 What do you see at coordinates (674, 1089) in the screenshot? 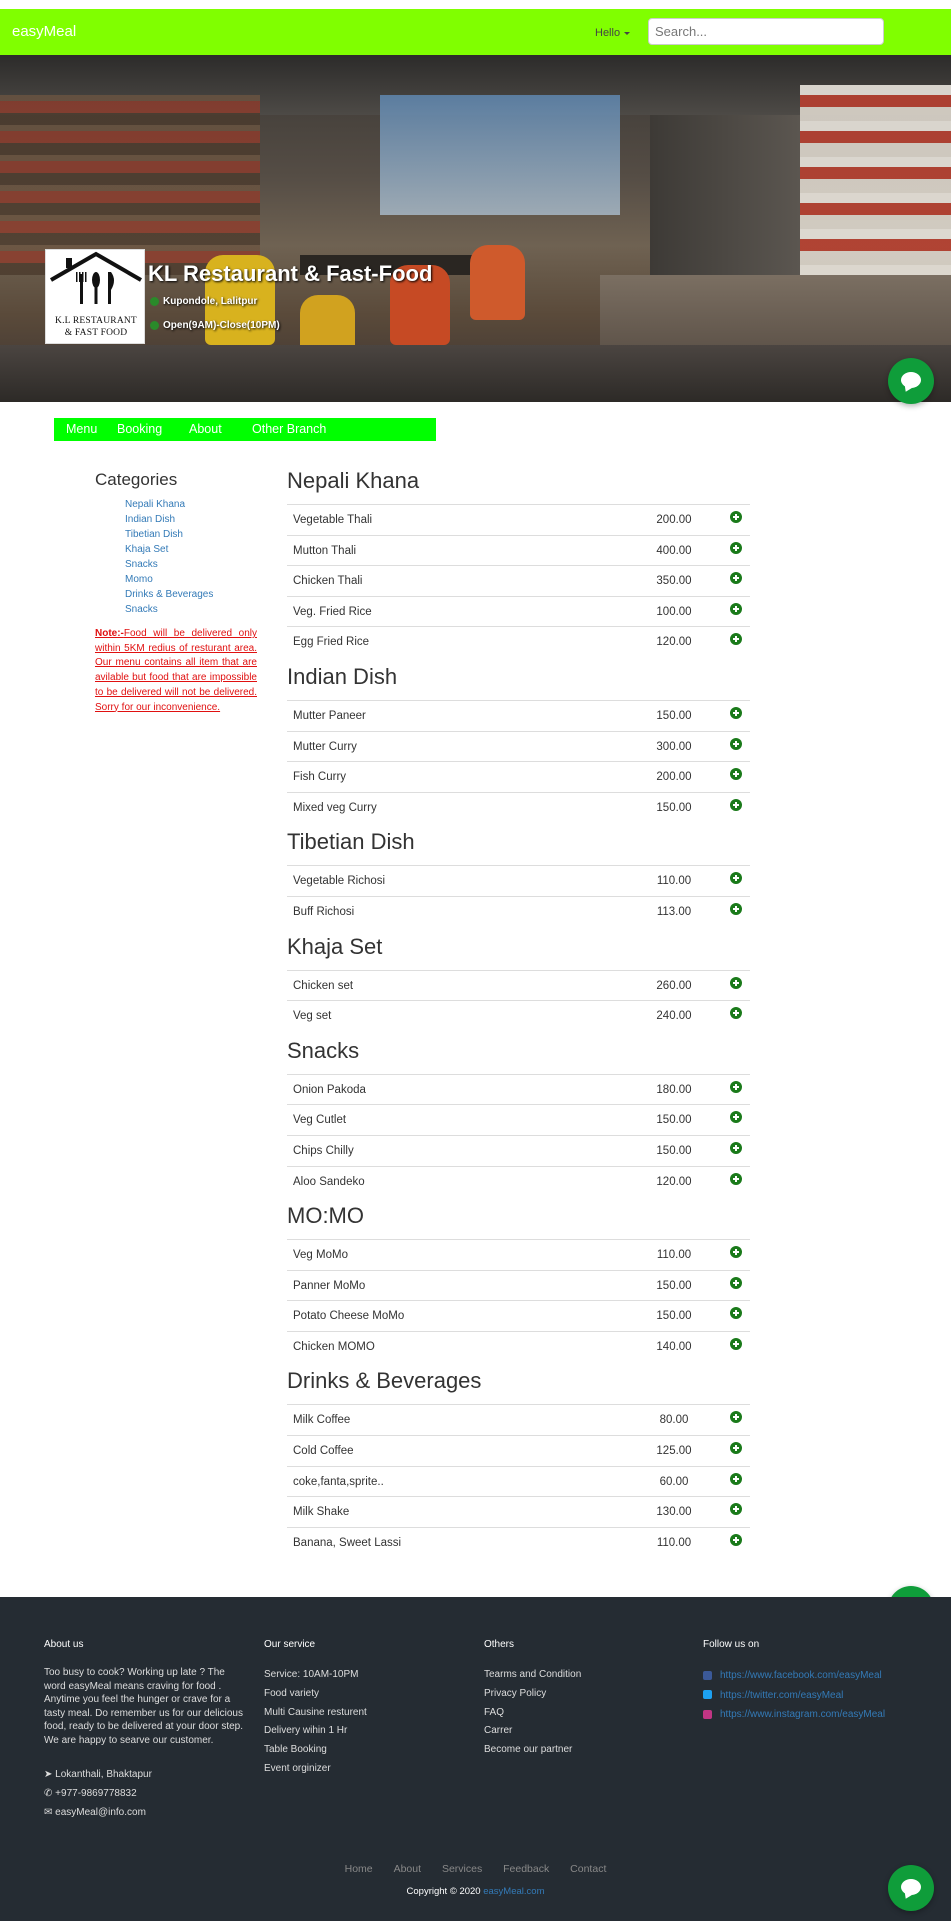
I see `menu-item-price: 180.00` at bounding box center [674, 1089].